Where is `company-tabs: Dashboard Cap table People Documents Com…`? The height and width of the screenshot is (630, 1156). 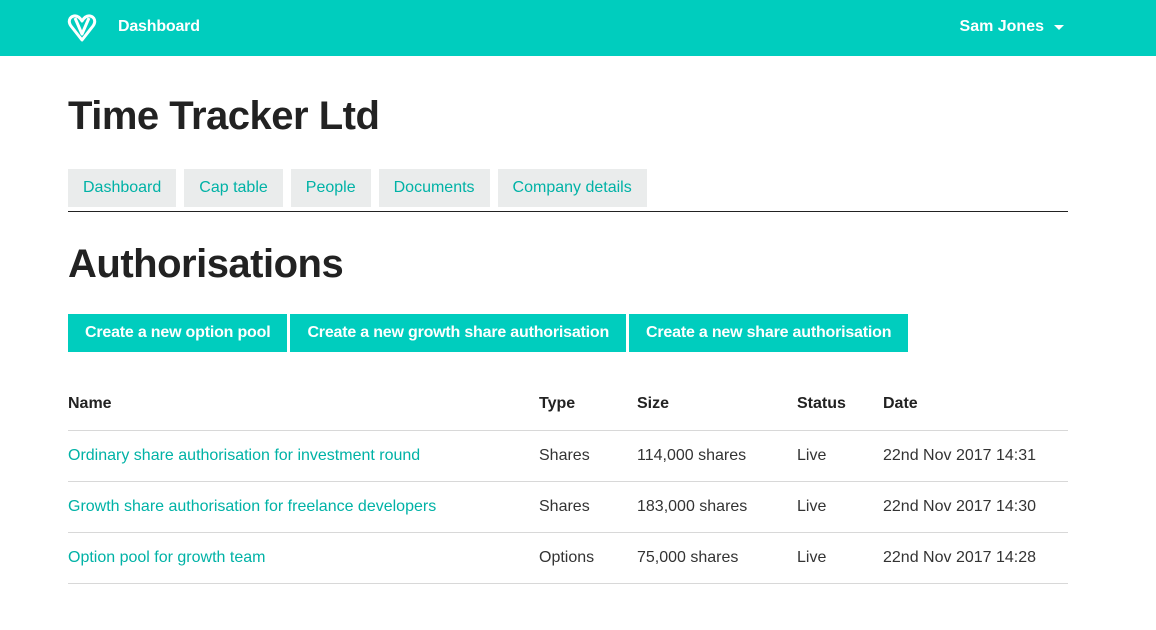
company-tabs: Dashboard Cap table People Documents Com… is located at coordinates (568, 190).